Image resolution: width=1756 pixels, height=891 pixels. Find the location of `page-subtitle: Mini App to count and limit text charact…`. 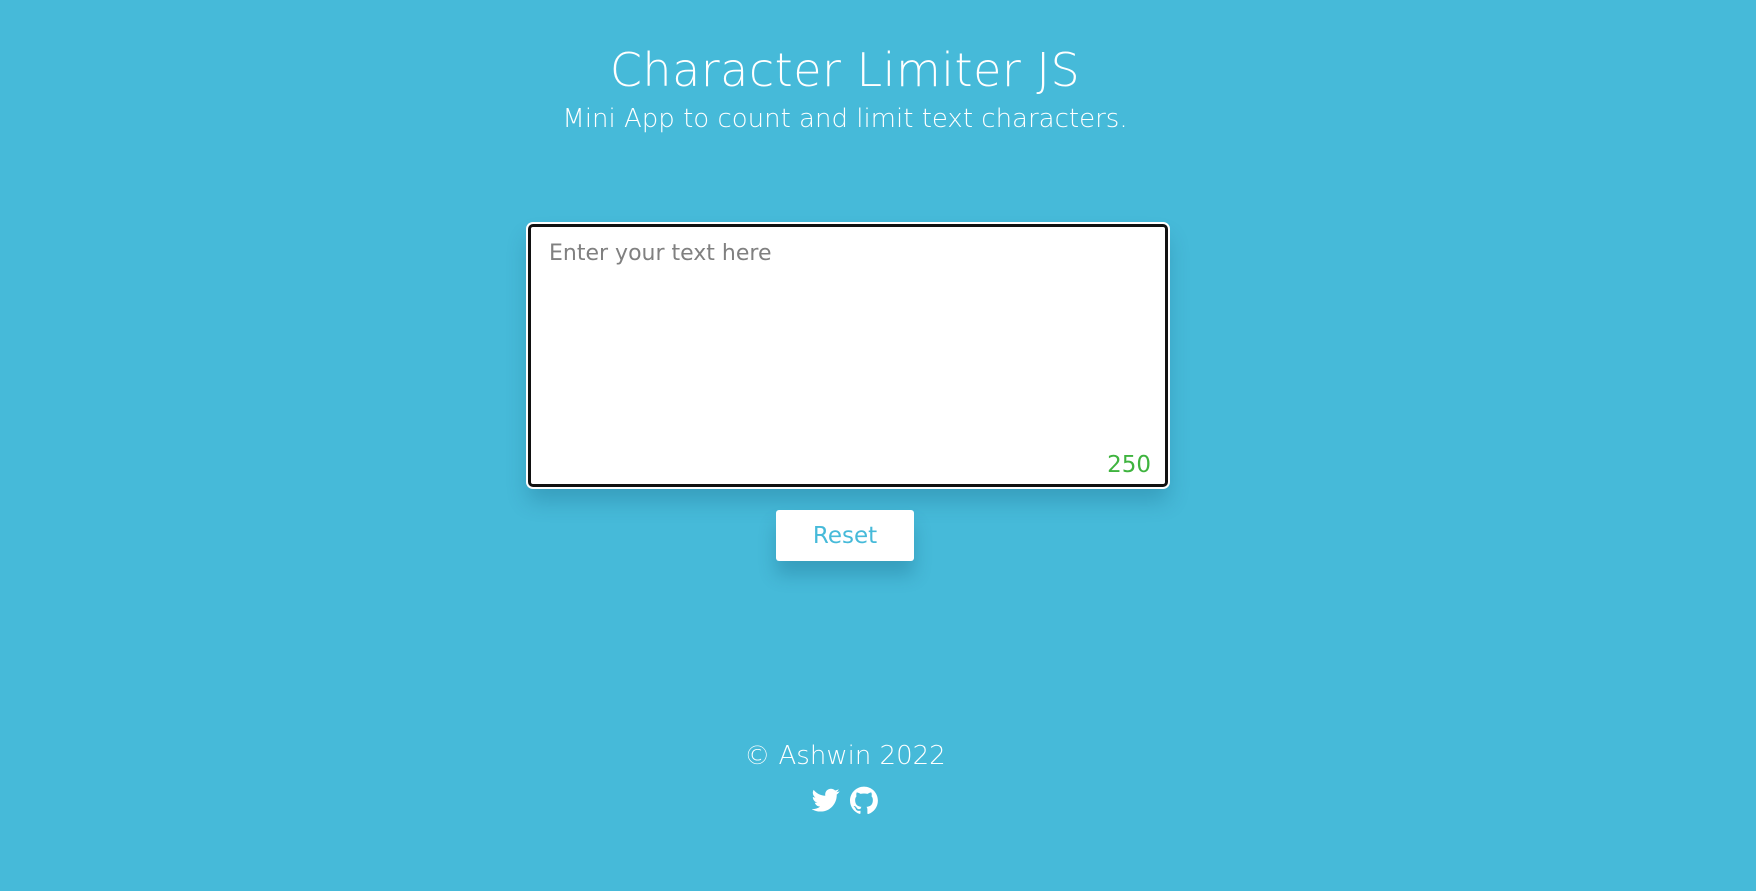

page-subtitle: Mini App to count and limit text charact… is located at coordinates (845, 119).